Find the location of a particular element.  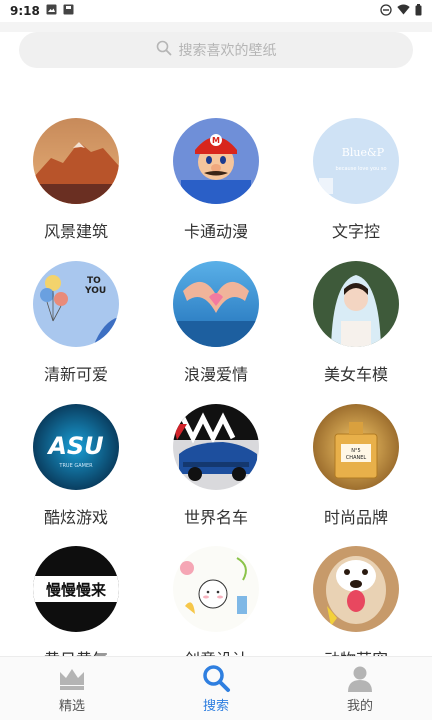

category-thumbnail-asus: ASU TRUE GAMER is located at coordinates (76, 447).